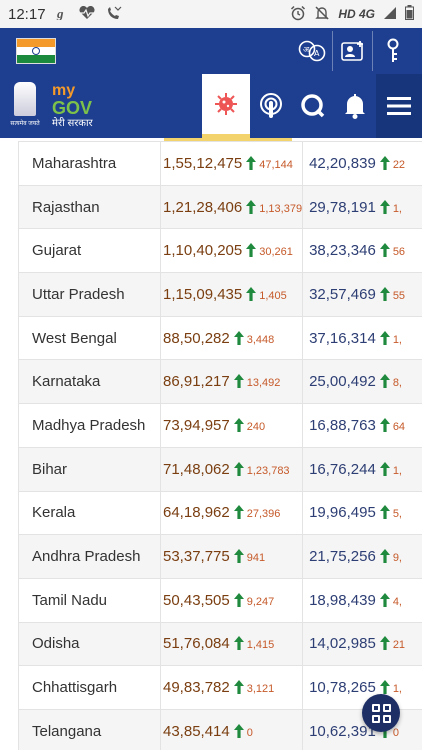 The image size is (422, 750). What do you see at coordinates (271, 106) in the screenshot?
I see `podcast-icon` at bounding box center [271, 106].